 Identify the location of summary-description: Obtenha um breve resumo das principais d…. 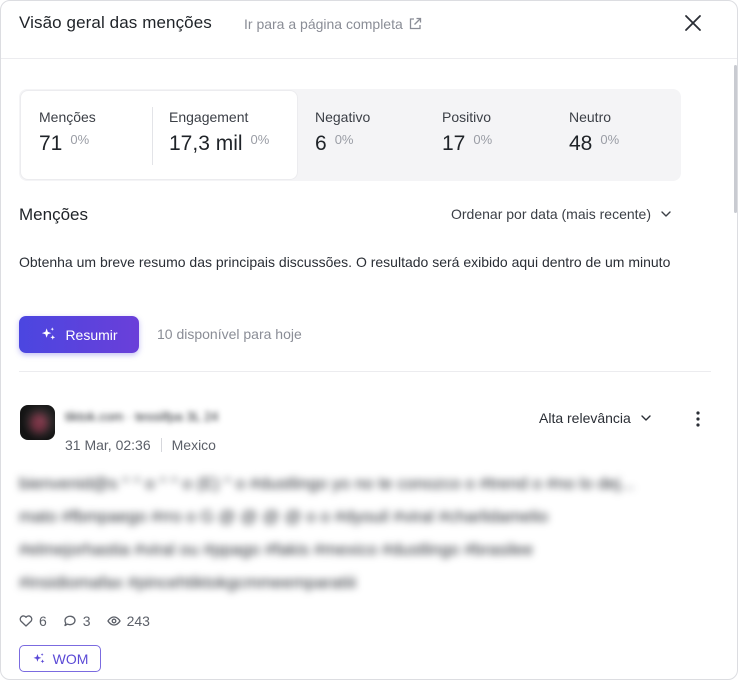
(345, 262).